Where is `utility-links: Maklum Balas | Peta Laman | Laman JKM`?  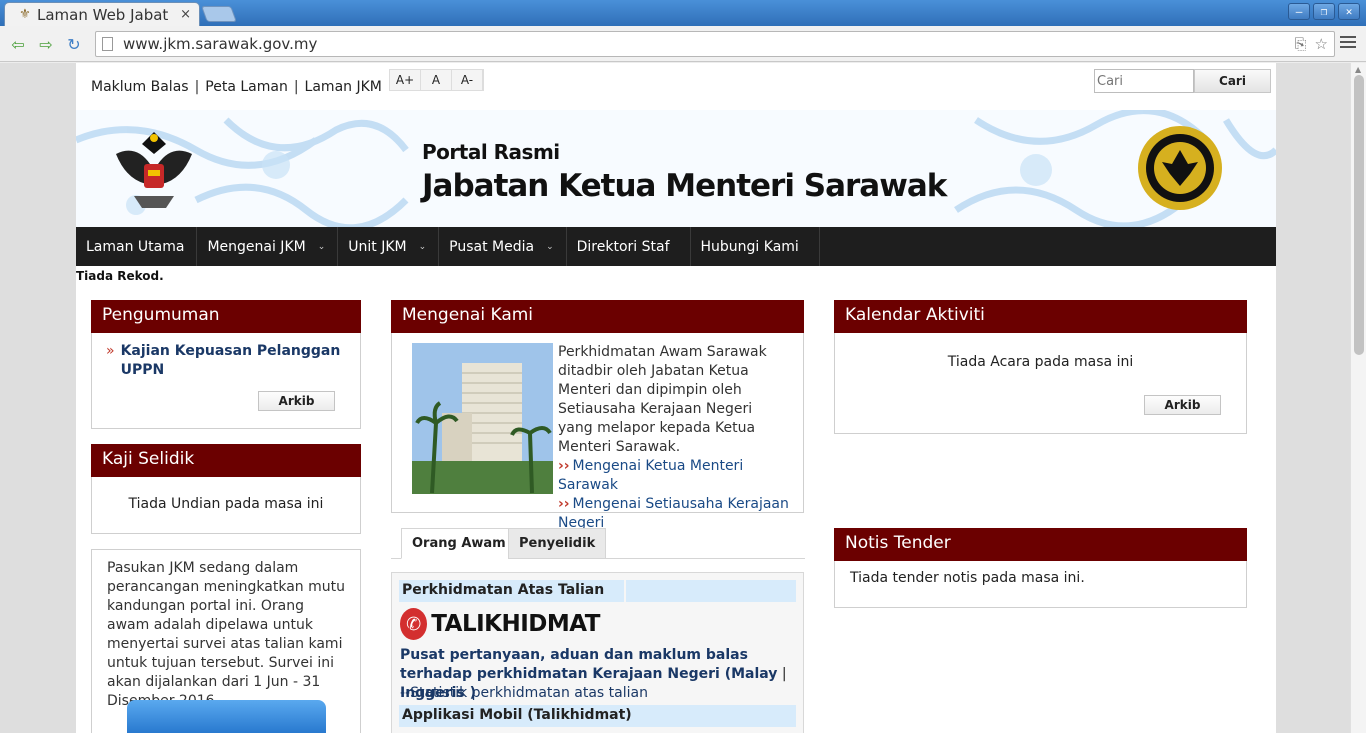
utility-links: Maklum Balas | Peta Laman | Laman JKM is located at coordinates (236, 87).